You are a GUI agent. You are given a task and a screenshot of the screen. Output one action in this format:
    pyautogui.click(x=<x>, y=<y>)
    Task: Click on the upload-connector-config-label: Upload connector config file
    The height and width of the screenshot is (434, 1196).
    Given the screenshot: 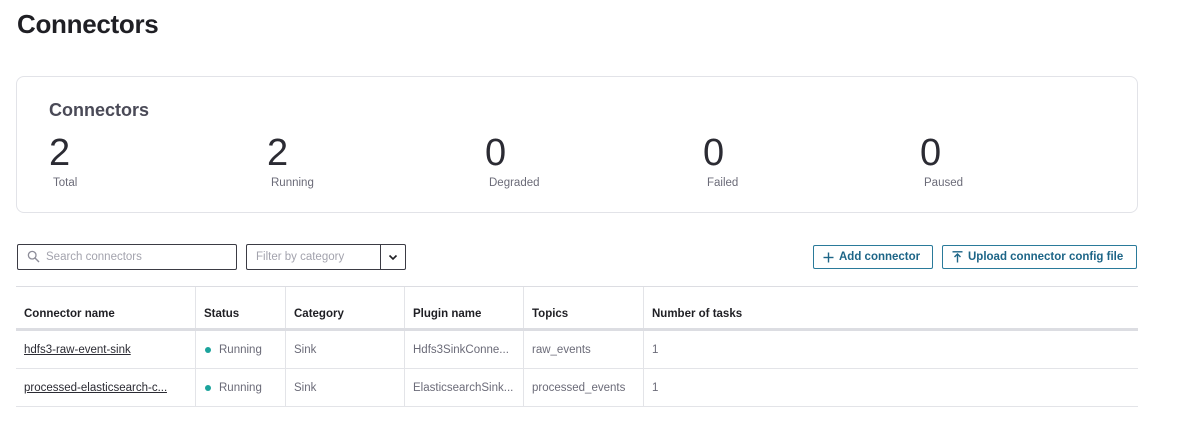 What is the action you would take?
    pyautogui.click(x=1046, y=257)
    